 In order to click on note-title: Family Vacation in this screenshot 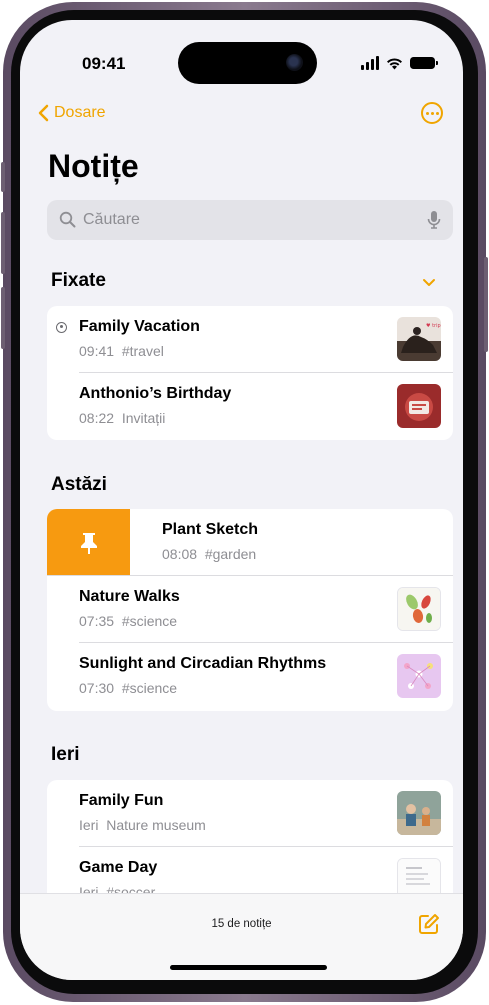, I will do `click(139, 326)`.